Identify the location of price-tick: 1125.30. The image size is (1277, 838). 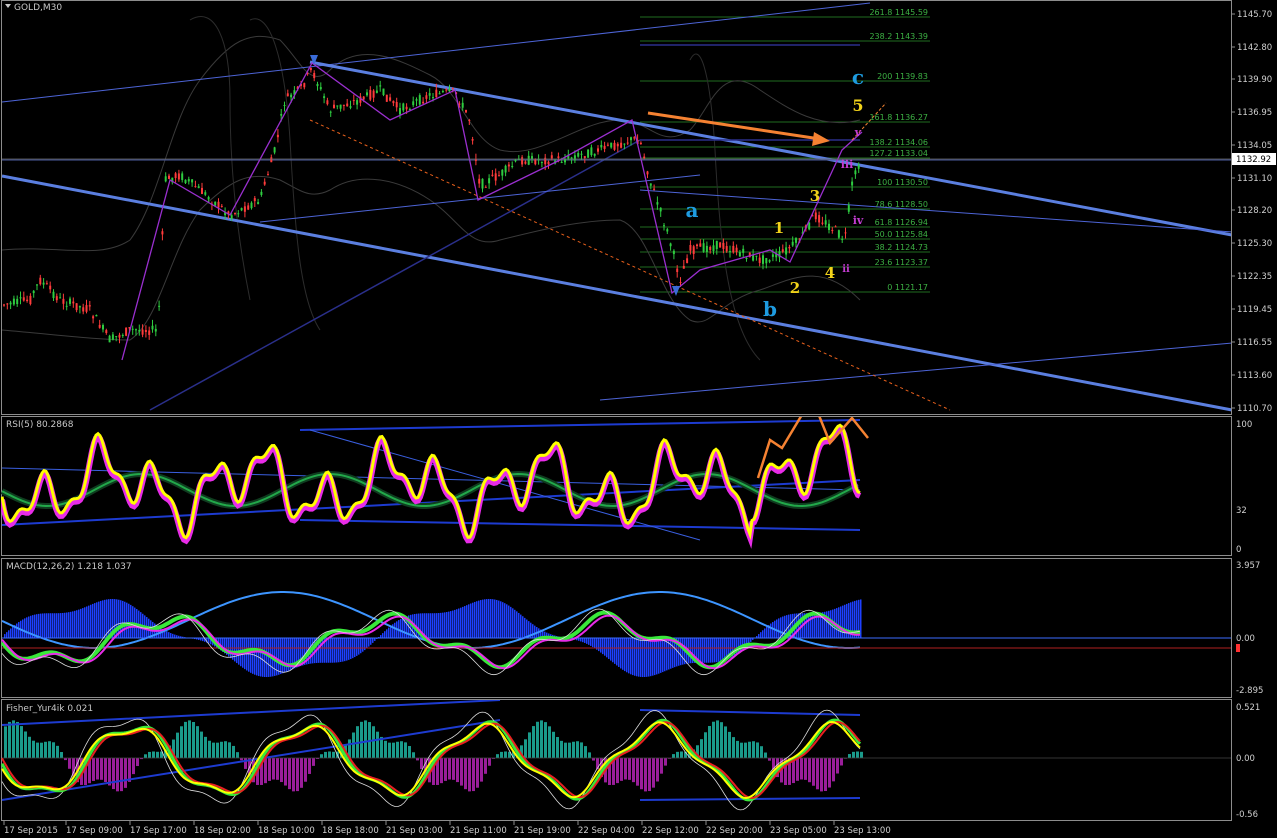
(1254, 244).